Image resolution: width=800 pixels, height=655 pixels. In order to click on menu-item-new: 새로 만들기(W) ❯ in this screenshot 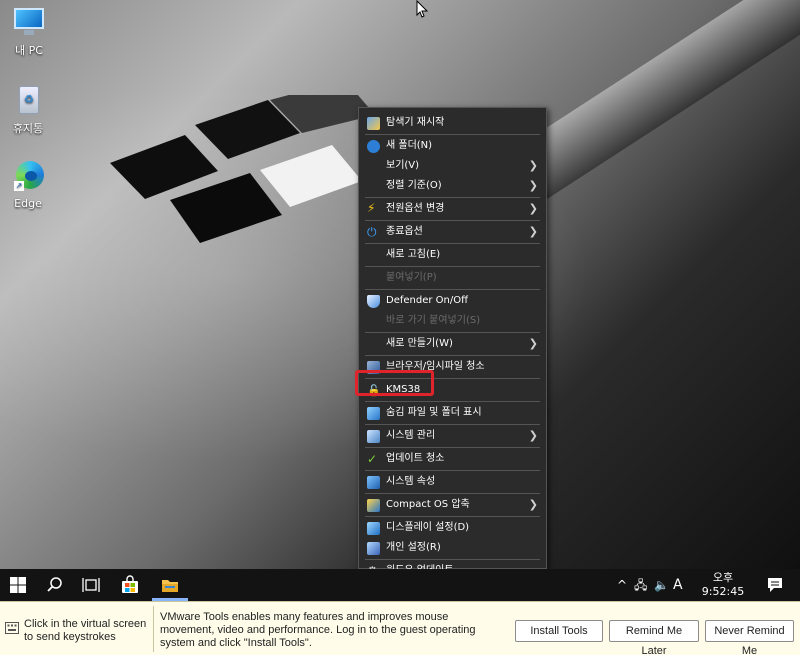, I will do `click(452, 344)`.